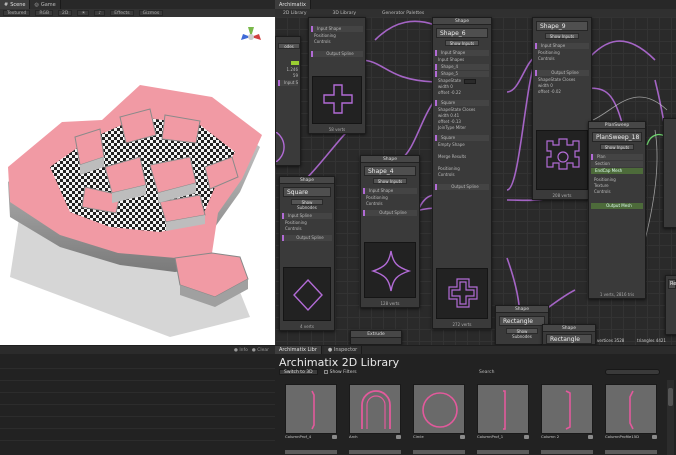 Image resolution: width=676 pixels, height=455 pixels. What do you see at coordinates (17, 13) in the screenshot?
I see `shading-mode-dropdown: Textured` at bounding box center [17, 13].